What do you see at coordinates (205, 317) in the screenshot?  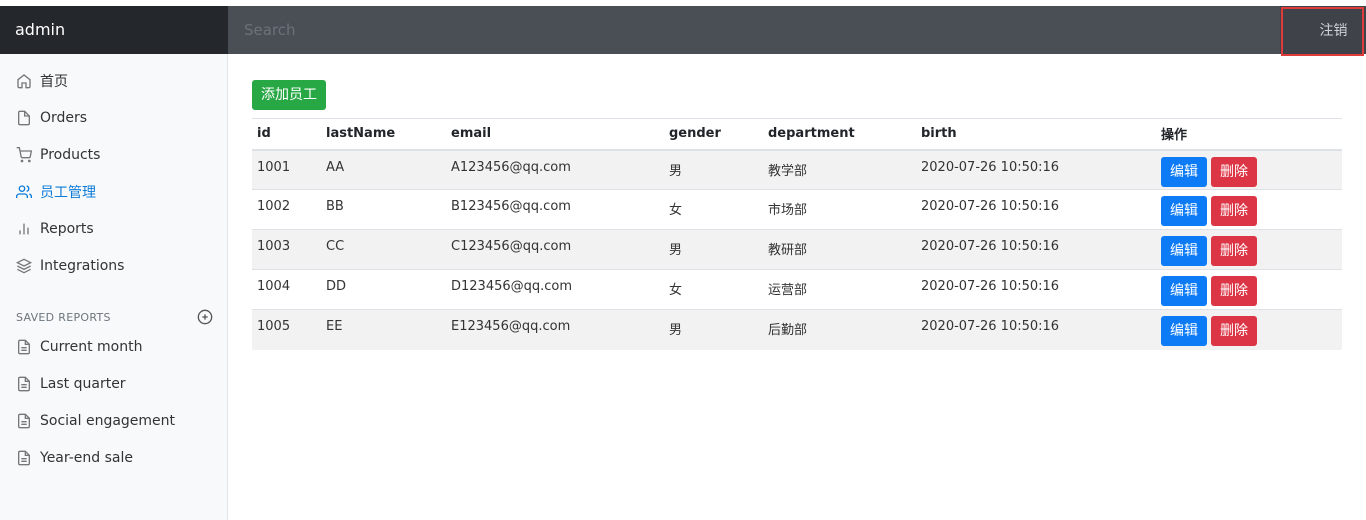 I see `plus-circle-icon` at bounding box center [205, 317].